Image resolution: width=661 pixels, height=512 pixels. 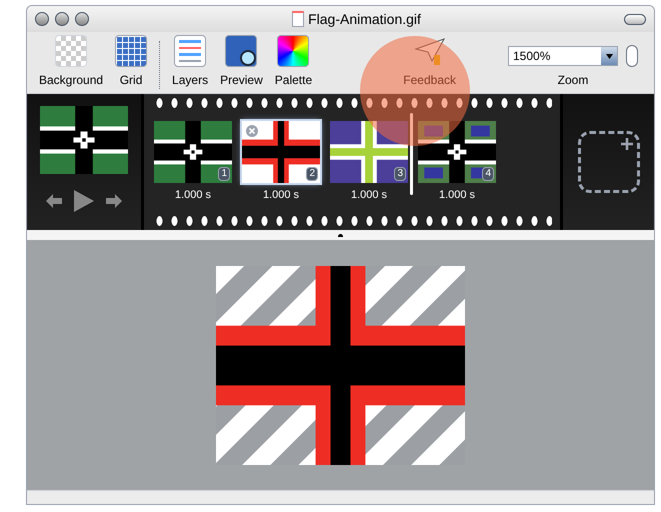 I want to click on zoom-combo-box: 1500%, so click(x=563, y=56).